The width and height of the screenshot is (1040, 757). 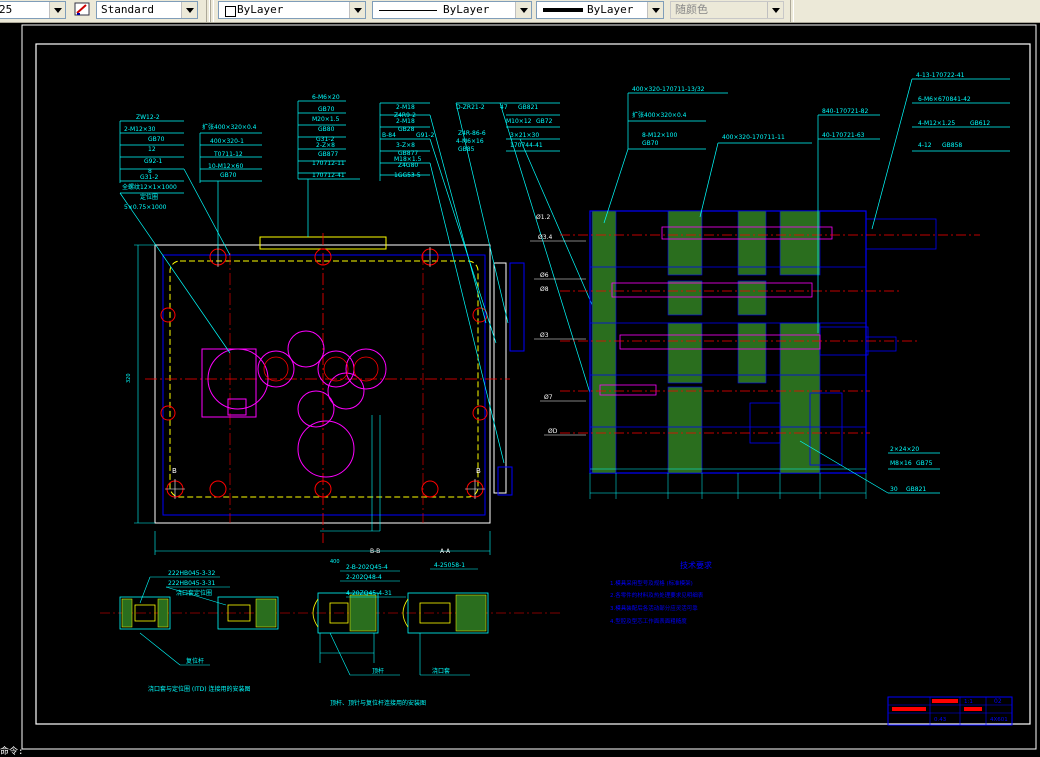 What do you see at coordinates (225, 166) in the screenshot?
I see `svg-text: 10-M12×60` at bounding box center [225, 166].